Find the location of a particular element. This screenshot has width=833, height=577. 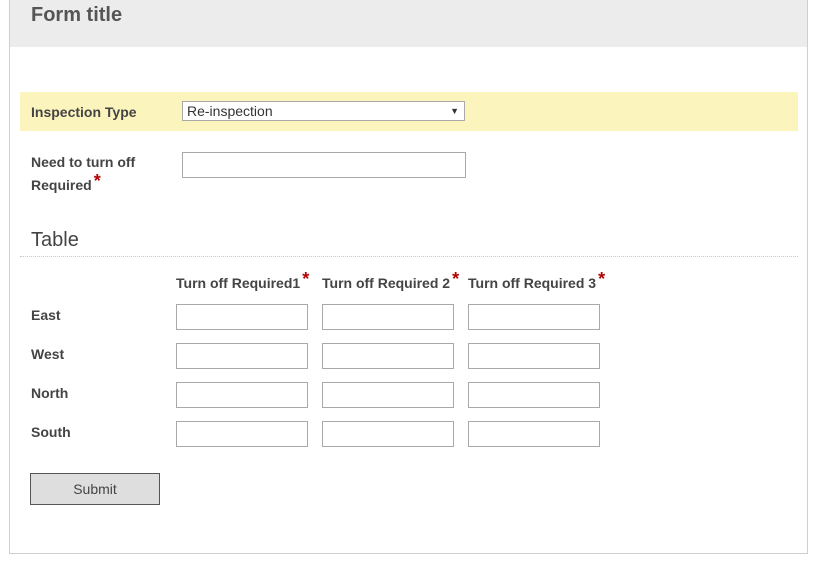

row-label-north: North is located at coordinates (50, 393).